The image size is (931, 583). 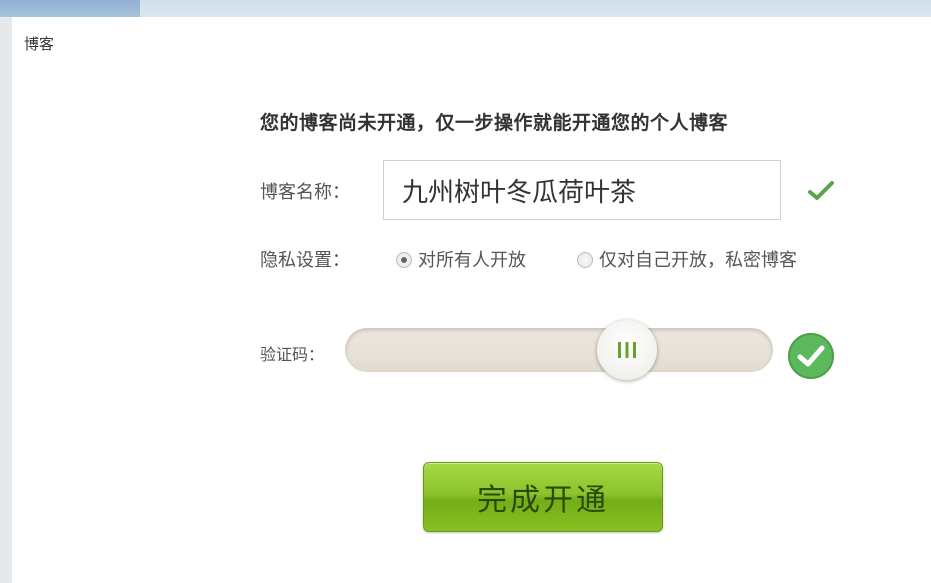 What do you see at coordinates (543, 497) in the screenshot?
I see `complete-activation-button: 完成开通` at bounding box center [543, 497].